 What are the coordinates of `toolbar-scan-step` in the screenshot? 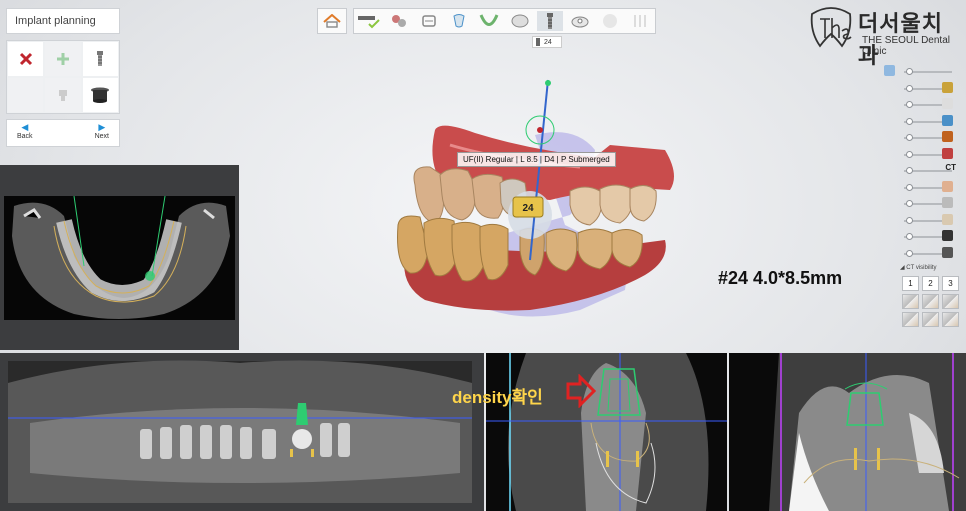 It's located at (369, 21).